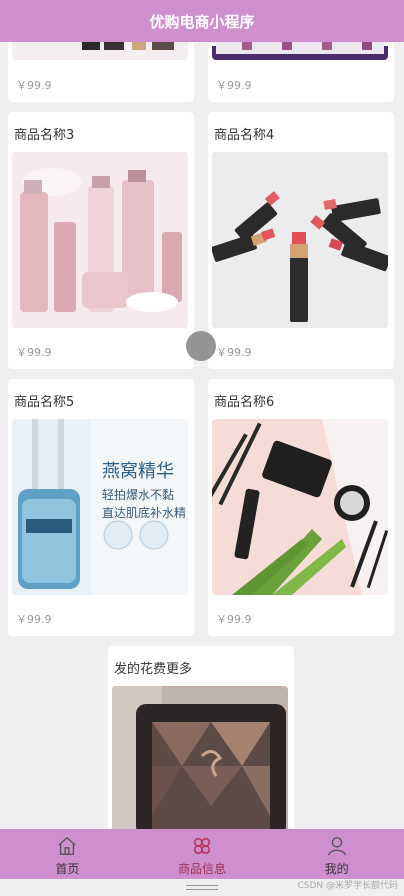 The width and height of the screenshot is (404, 896). Describe the element at coordinates (244, 135) in the screenshot. I see `product-name: 商品名称4` at that location.